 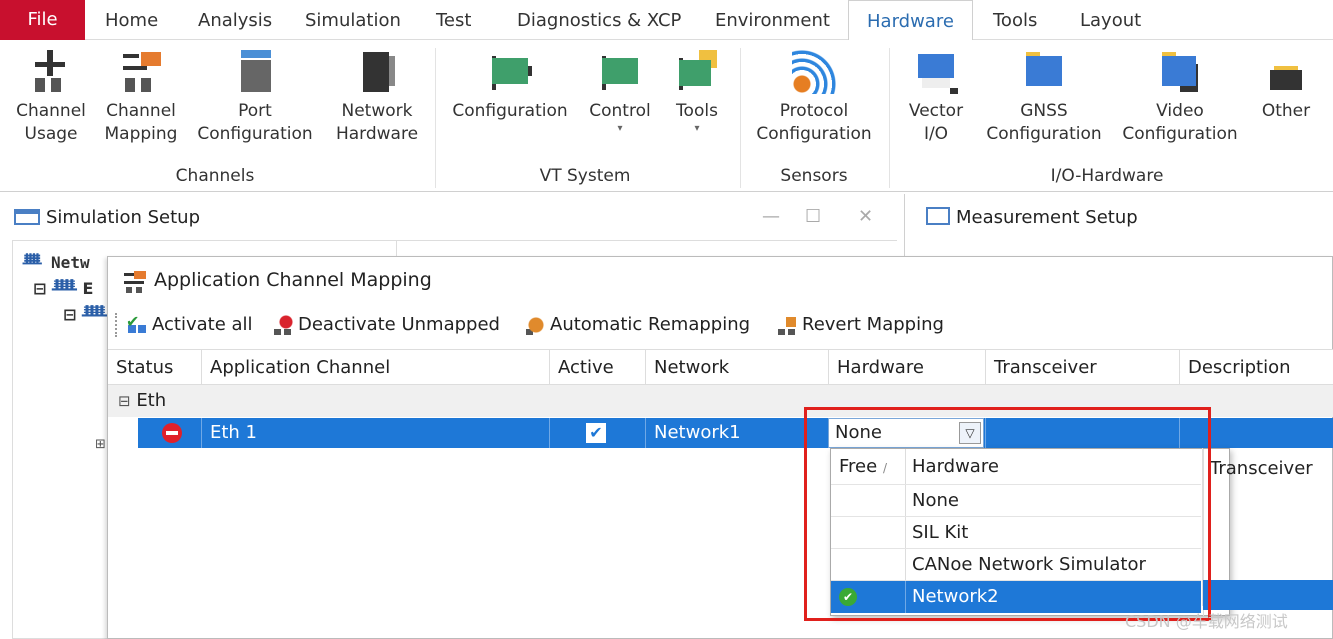 I want to click on tree-subchild: ⊟ ᚙ, so click(x=85, y=314).